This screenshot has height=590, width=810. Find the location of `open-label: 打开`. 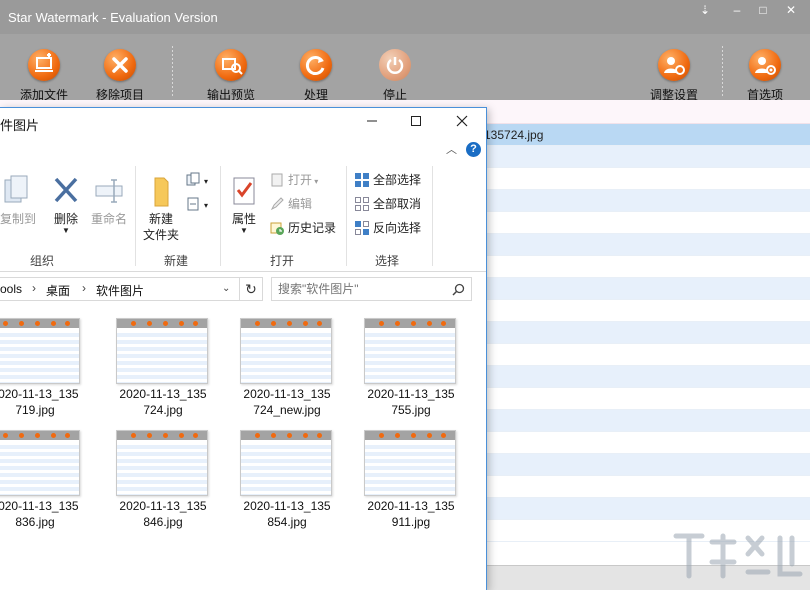

open-label: 打开 is located at coordinates (300, 180).